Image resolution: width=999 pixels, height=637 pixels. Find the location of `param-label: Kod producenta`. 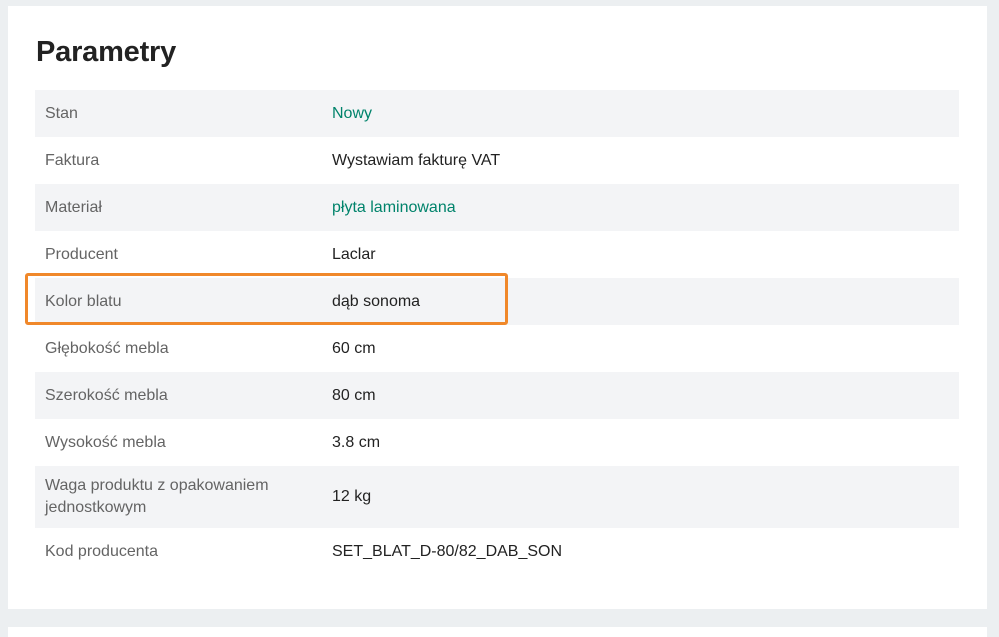

param-label: Kod producenta is located at coordinates (101, 551).